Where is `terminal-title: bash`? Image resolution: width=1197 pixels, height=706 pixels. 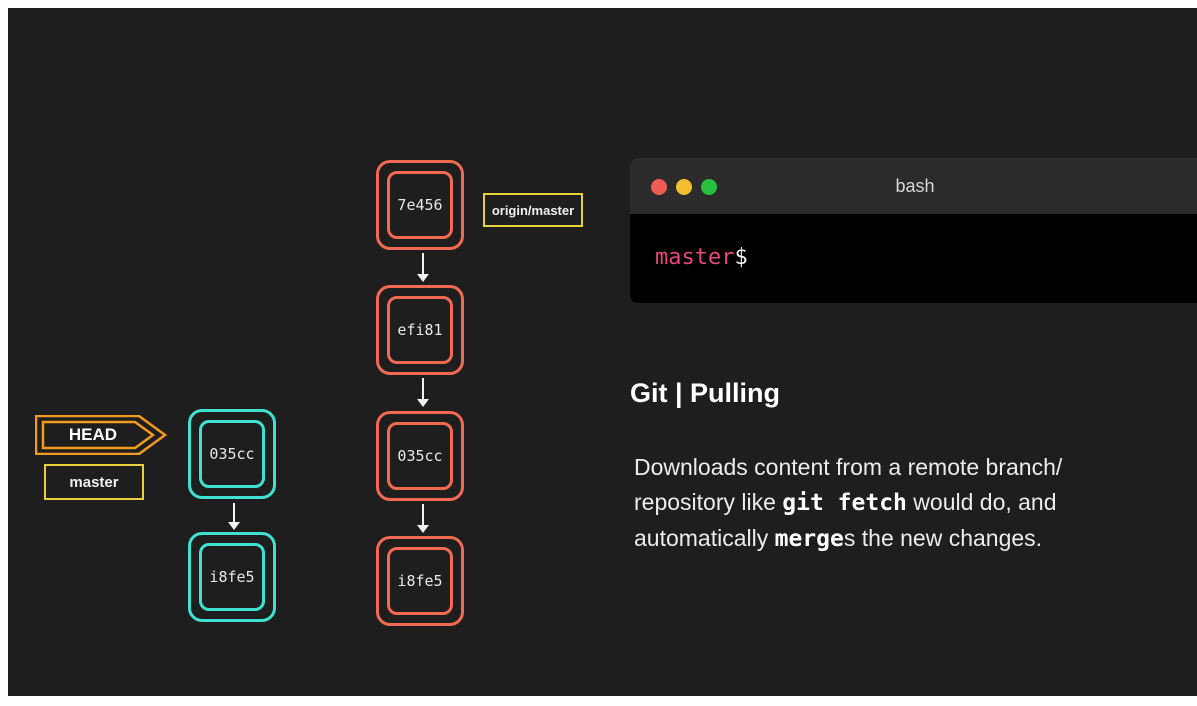 terminal-title: bash is located at coordinates (915, 185).